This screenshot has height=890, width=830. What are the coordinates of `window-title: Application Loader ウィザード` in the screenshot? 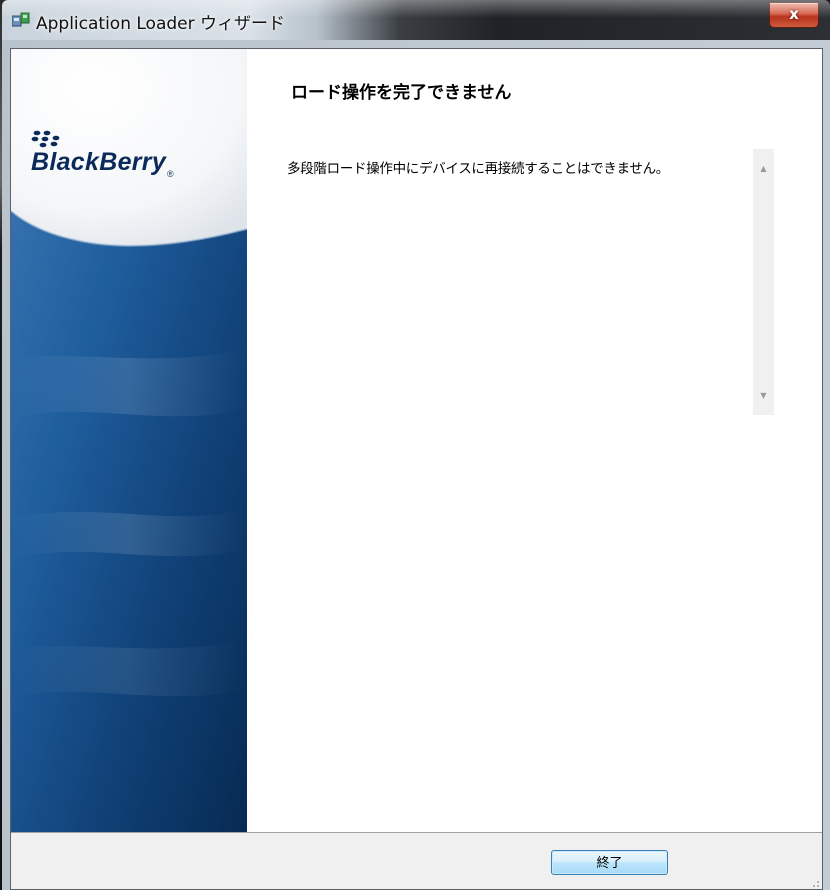 It's located at (161, 24).